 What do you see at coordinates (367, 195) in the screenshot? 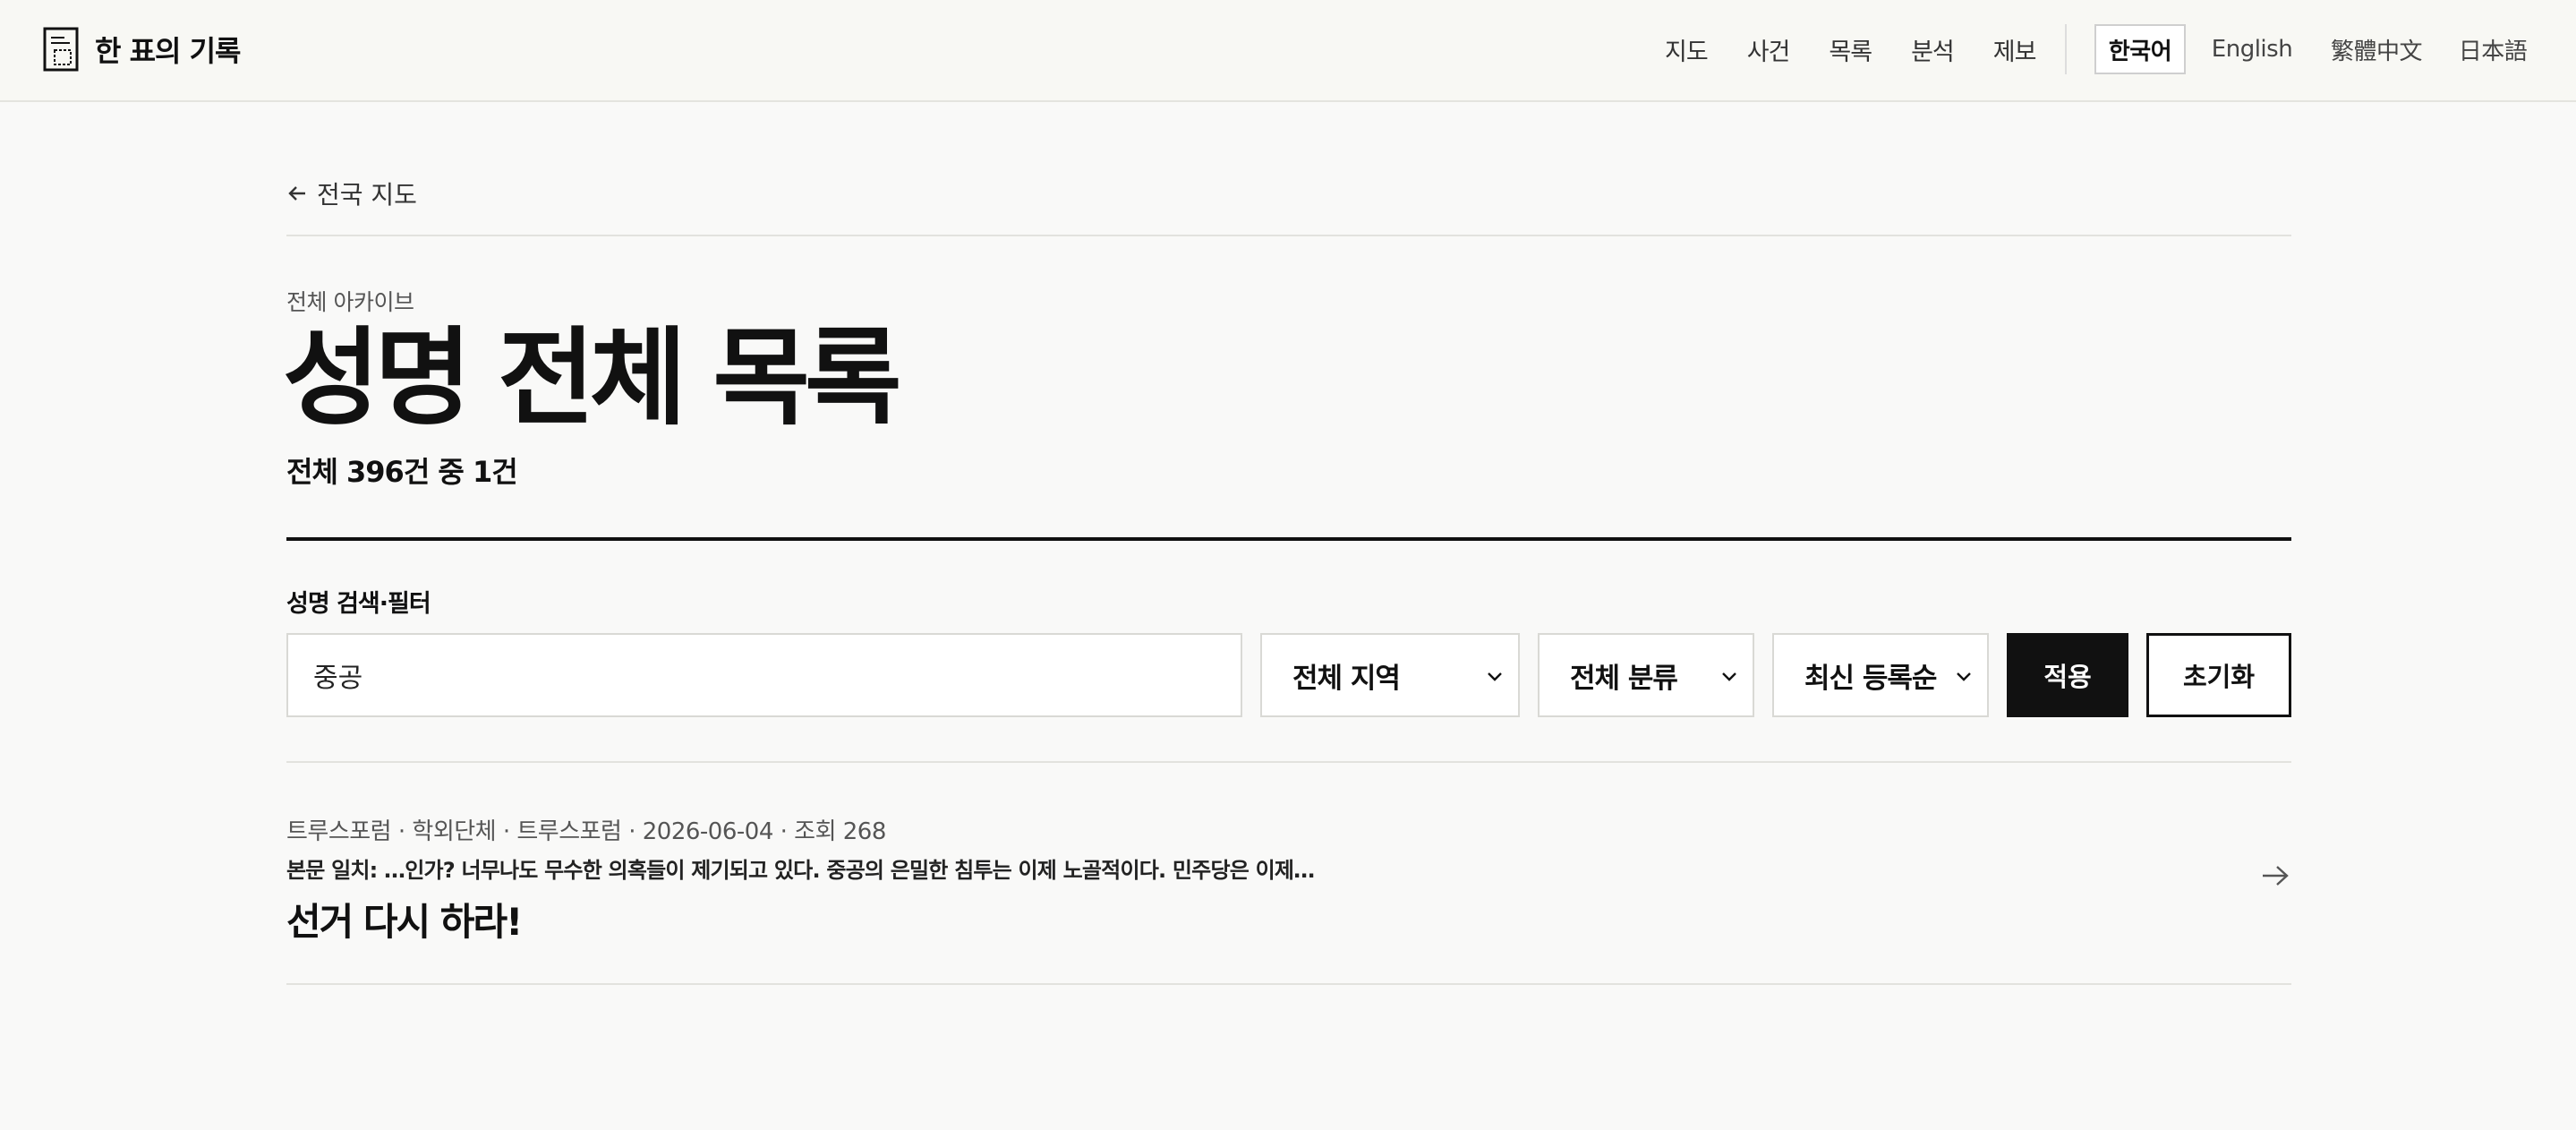
I see `back-link-label: 전국 지도` at bounding box center [367, 195].